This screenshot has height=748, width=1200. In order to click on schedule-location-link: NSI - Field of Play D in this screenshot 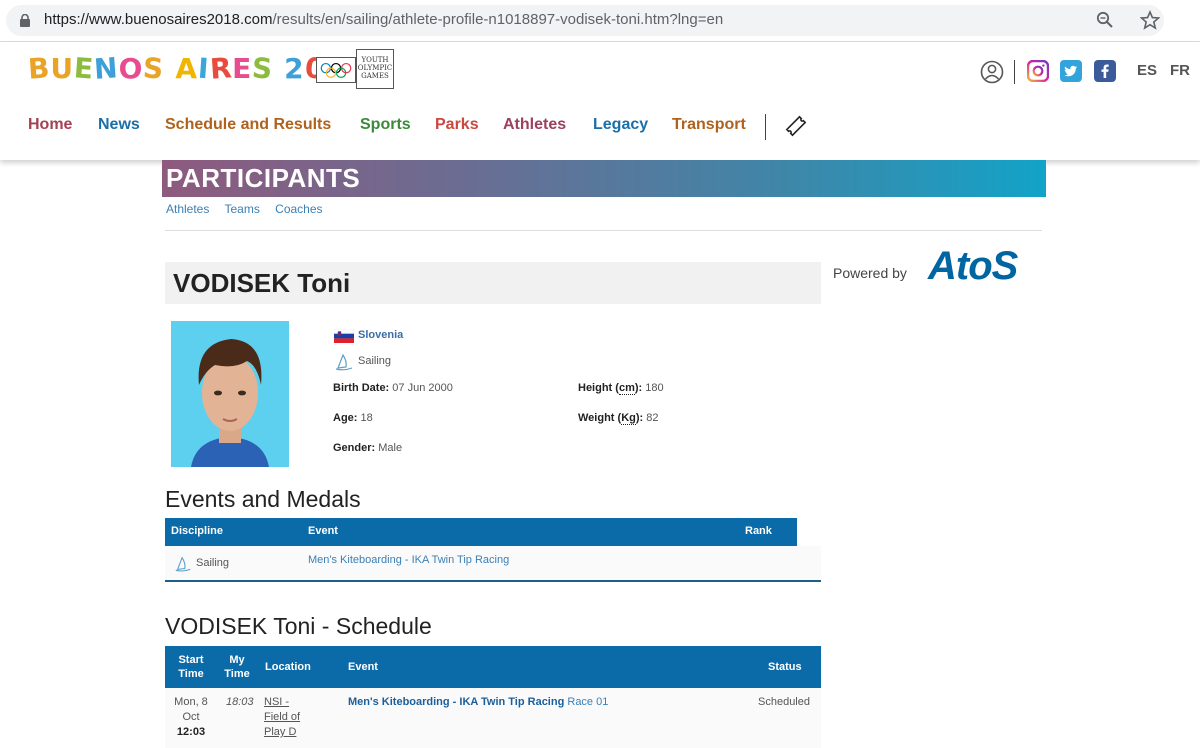, I will do `click(288, 717)`.